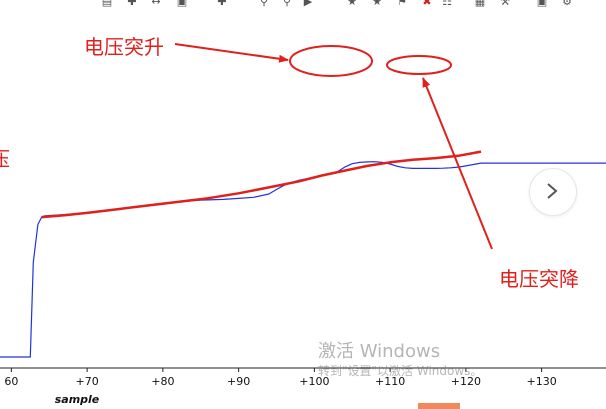 The image size is (606, 409). What do you see at coordinates (238, 381) in the screenshot?
I see `x-tick-label: +90` at bounding box center [238, 381].